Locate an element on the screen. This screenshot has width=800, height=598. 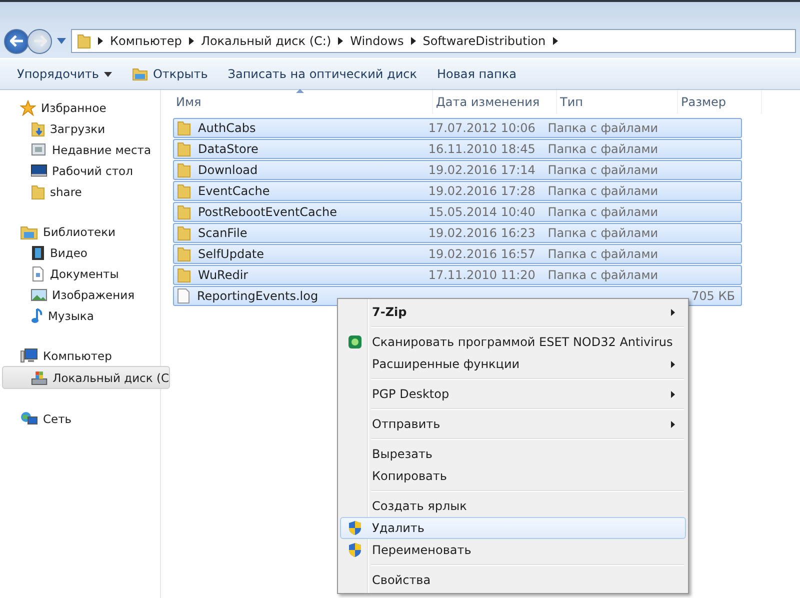
sidebar-item: Видео is located at coordinates (80, 252).